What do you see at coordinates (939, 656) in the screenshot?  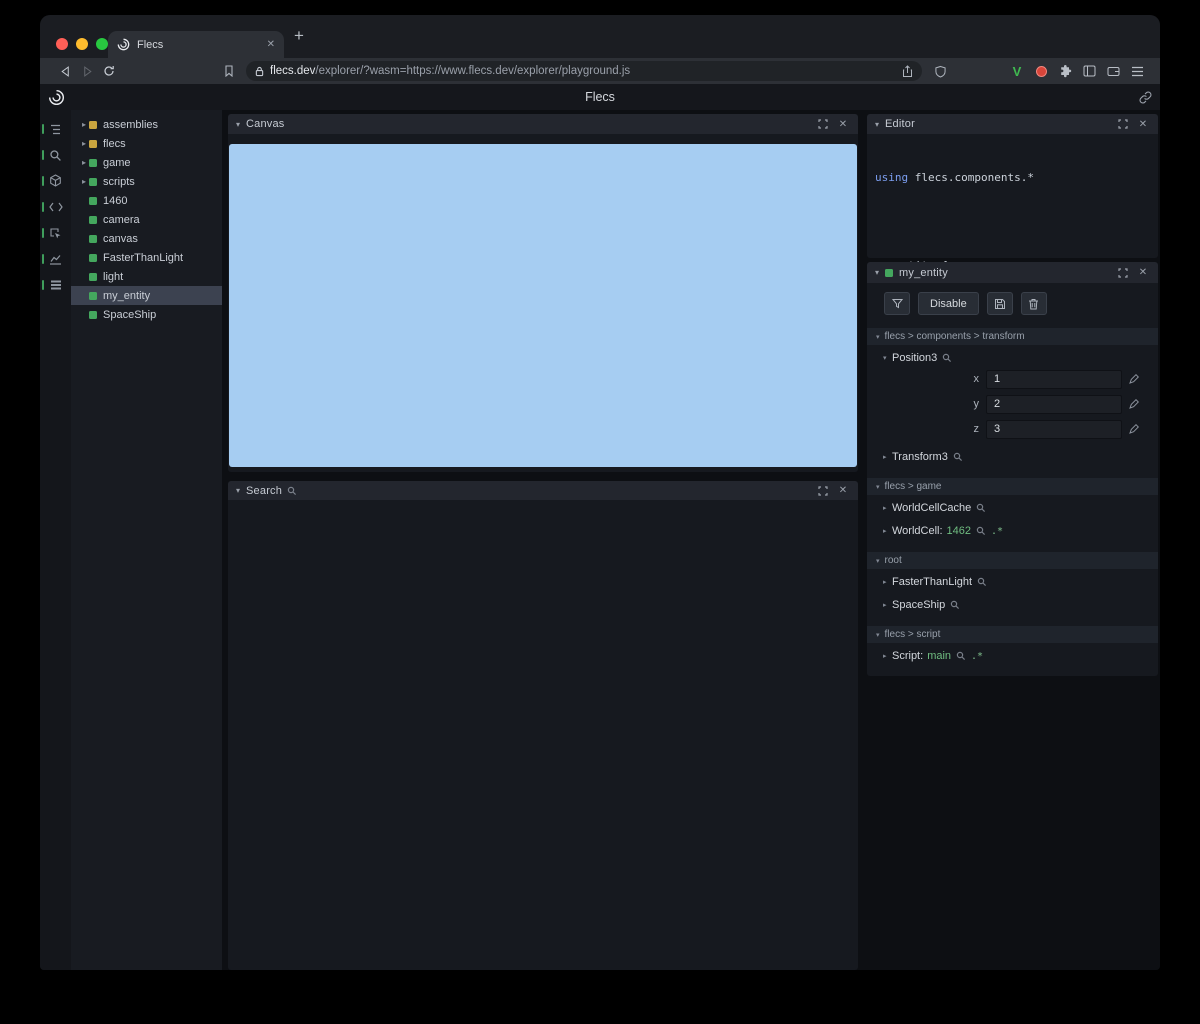 I see `component-value: main` at bounding box center [939, 656].